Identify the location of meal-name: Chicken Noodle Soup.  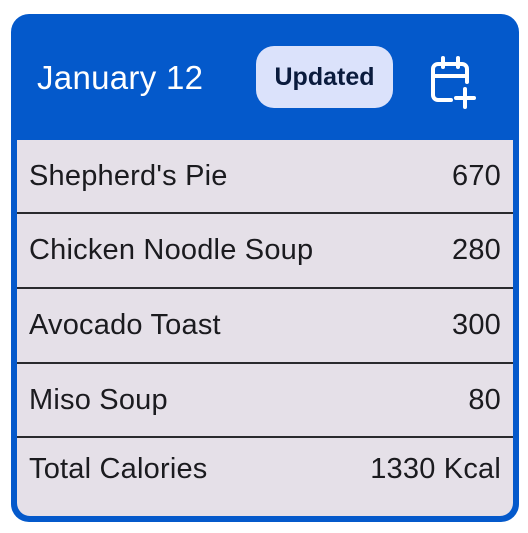
(171, 250).